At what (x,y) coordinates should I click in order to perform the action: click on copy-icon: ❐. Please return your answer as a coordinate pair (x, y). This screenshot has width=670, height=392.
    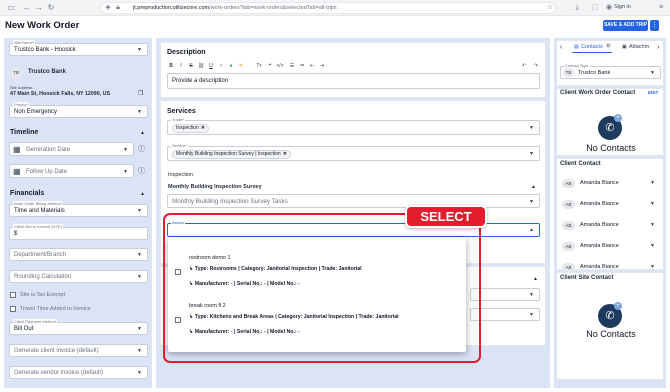
    Looking at the image, I should click on (140, 93).